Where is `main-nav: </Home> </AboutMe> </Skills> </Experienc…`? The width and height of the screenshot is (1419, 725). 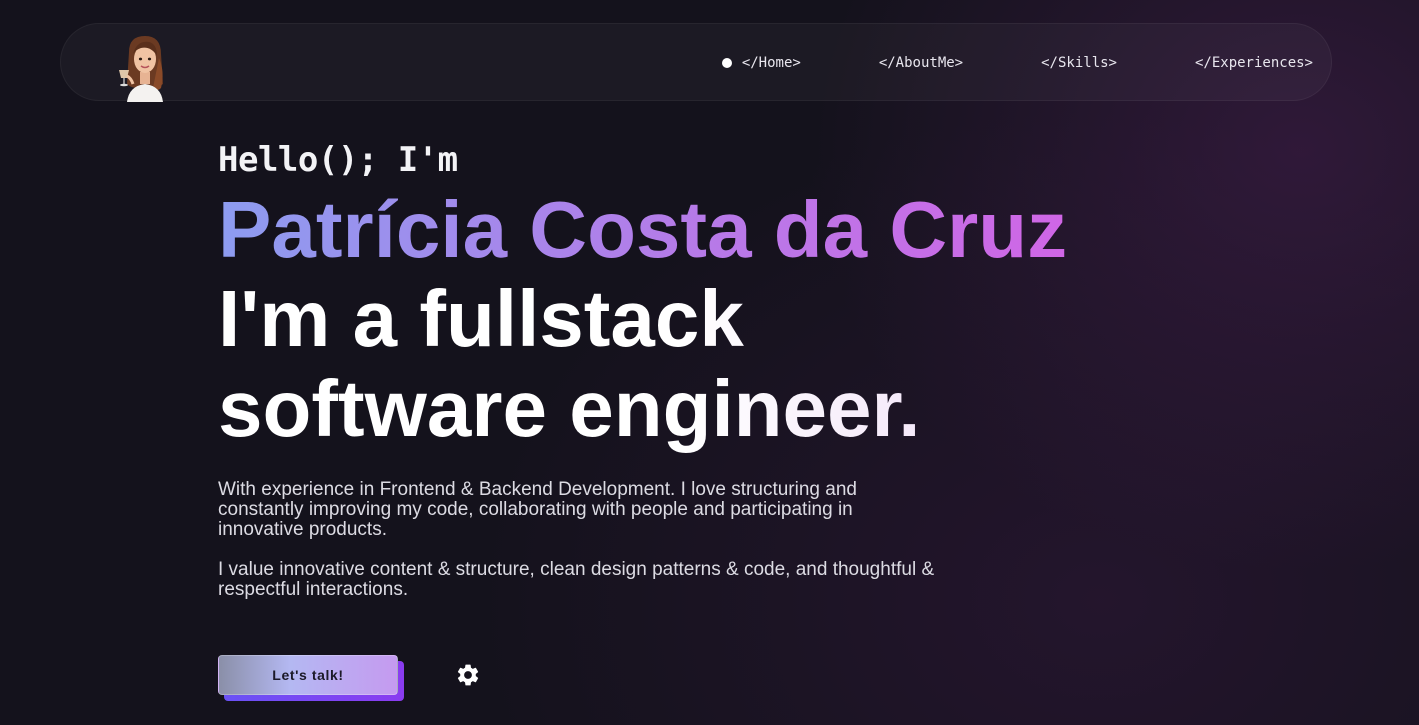 main-nav: </Home> </AboutMe> </Skills> </Experienc… is located at coordinates (1017, 63).